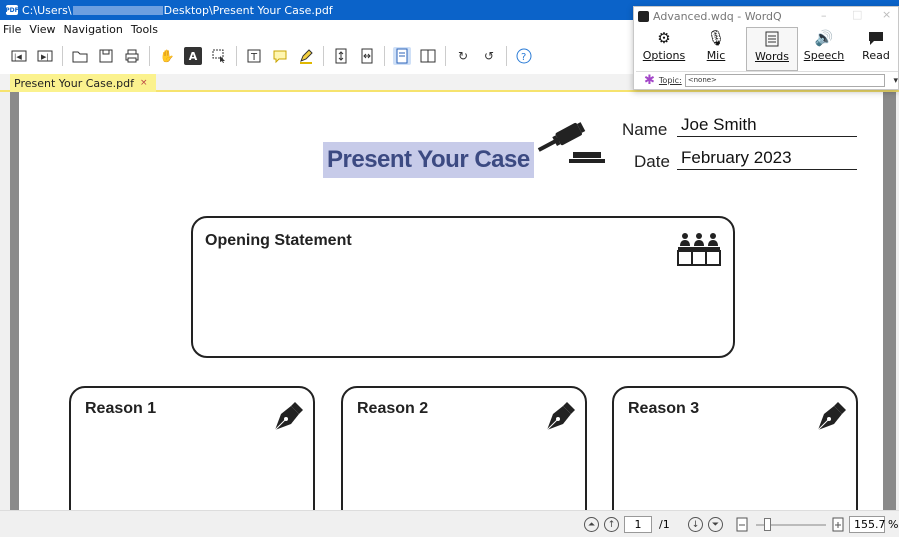  Describe the element at coordinates (144, 83) in the screenshot. I see `tab-close-icon: ×` at that location.